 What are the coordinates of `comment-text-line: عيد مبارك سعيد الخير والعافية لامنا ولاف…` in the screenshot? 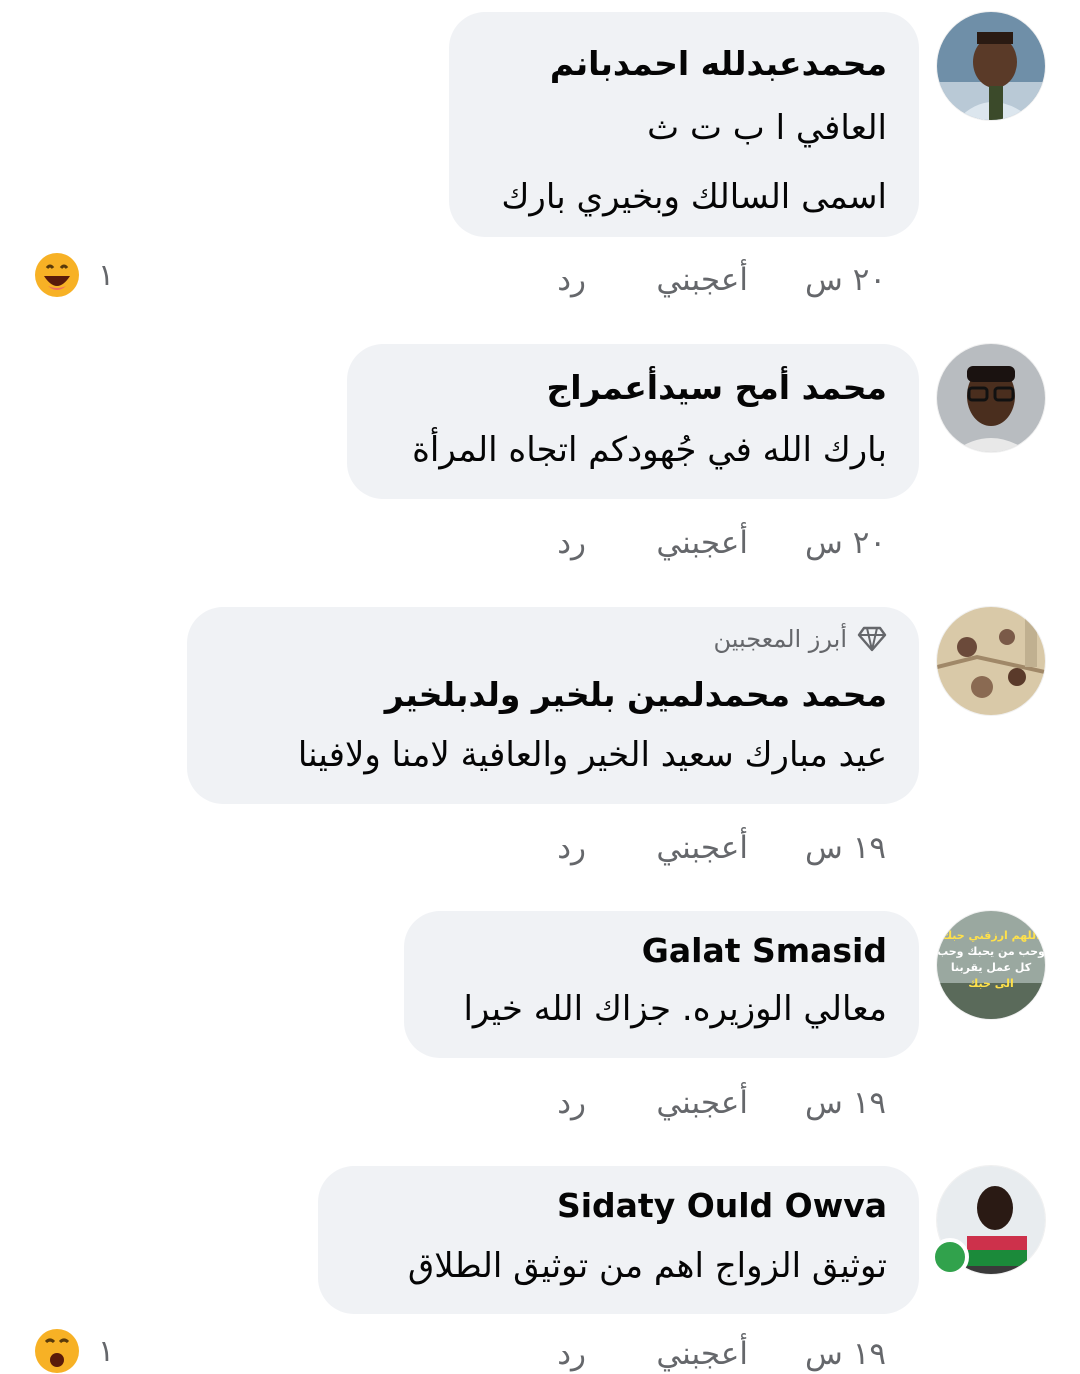 It's located at (592, 755).